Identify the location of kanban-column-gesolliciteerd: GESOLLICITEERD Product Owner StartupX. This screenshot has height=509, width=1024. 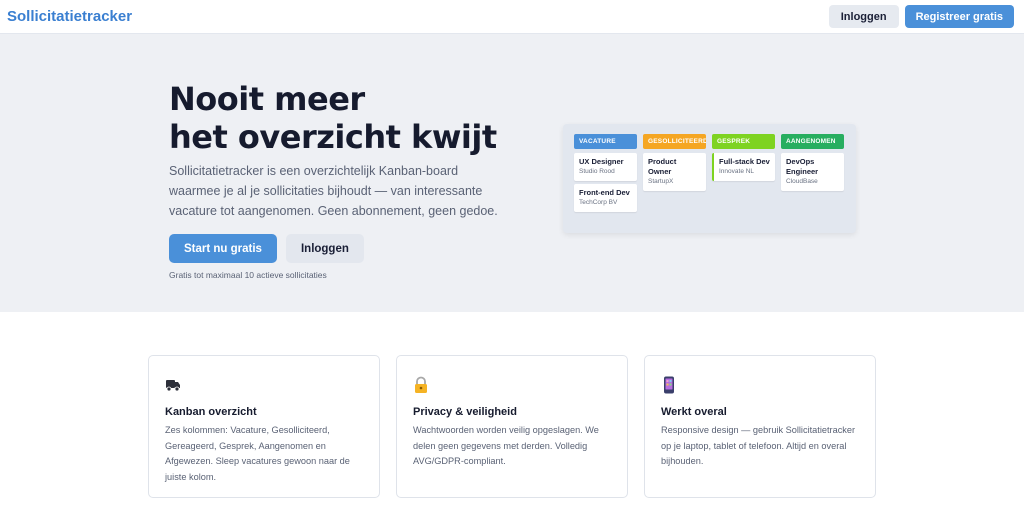
(674, 178).